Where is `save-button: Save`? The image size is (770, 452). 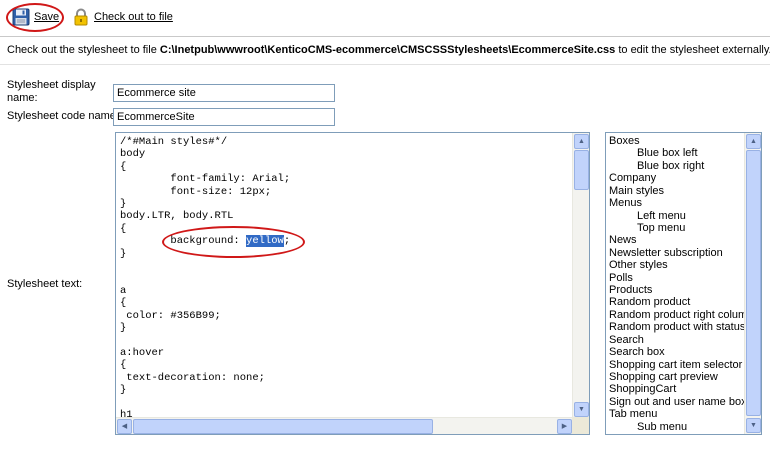
save-button: Save is located at coordinates (35, 17).